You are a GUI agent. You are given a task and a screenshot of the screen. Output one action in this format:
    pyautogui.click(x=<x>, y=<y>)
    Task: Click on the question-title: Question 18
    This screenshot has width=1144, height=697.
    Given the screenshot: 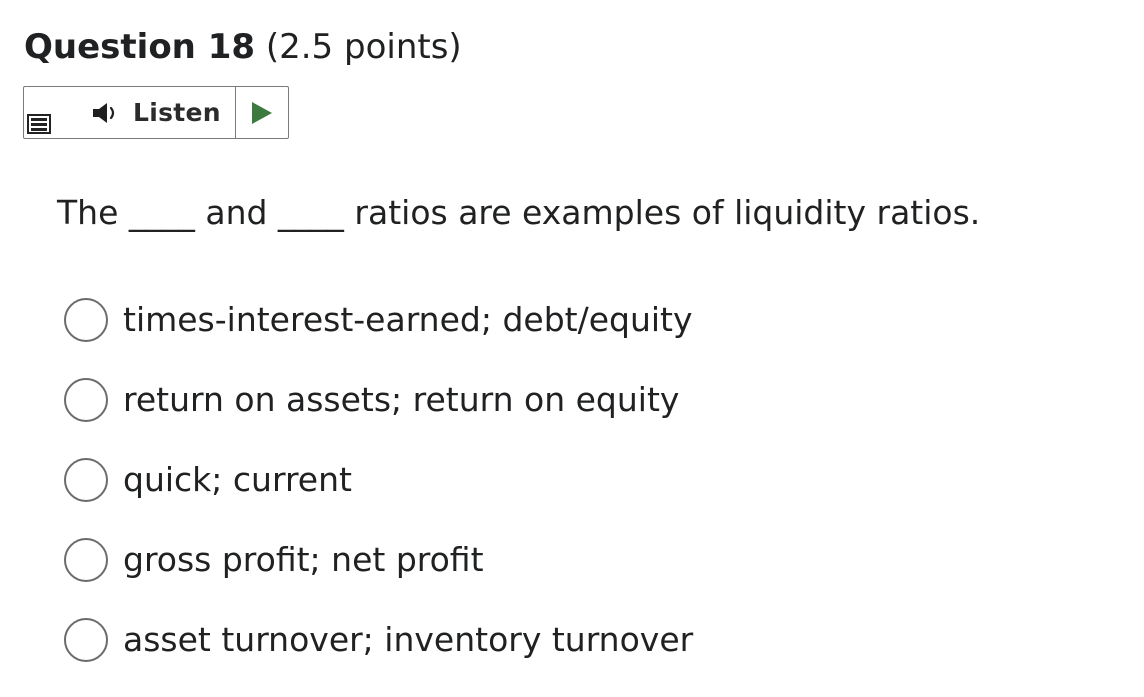 What is the action you would take?
    pyautogui.click(x=140, y=47)
    